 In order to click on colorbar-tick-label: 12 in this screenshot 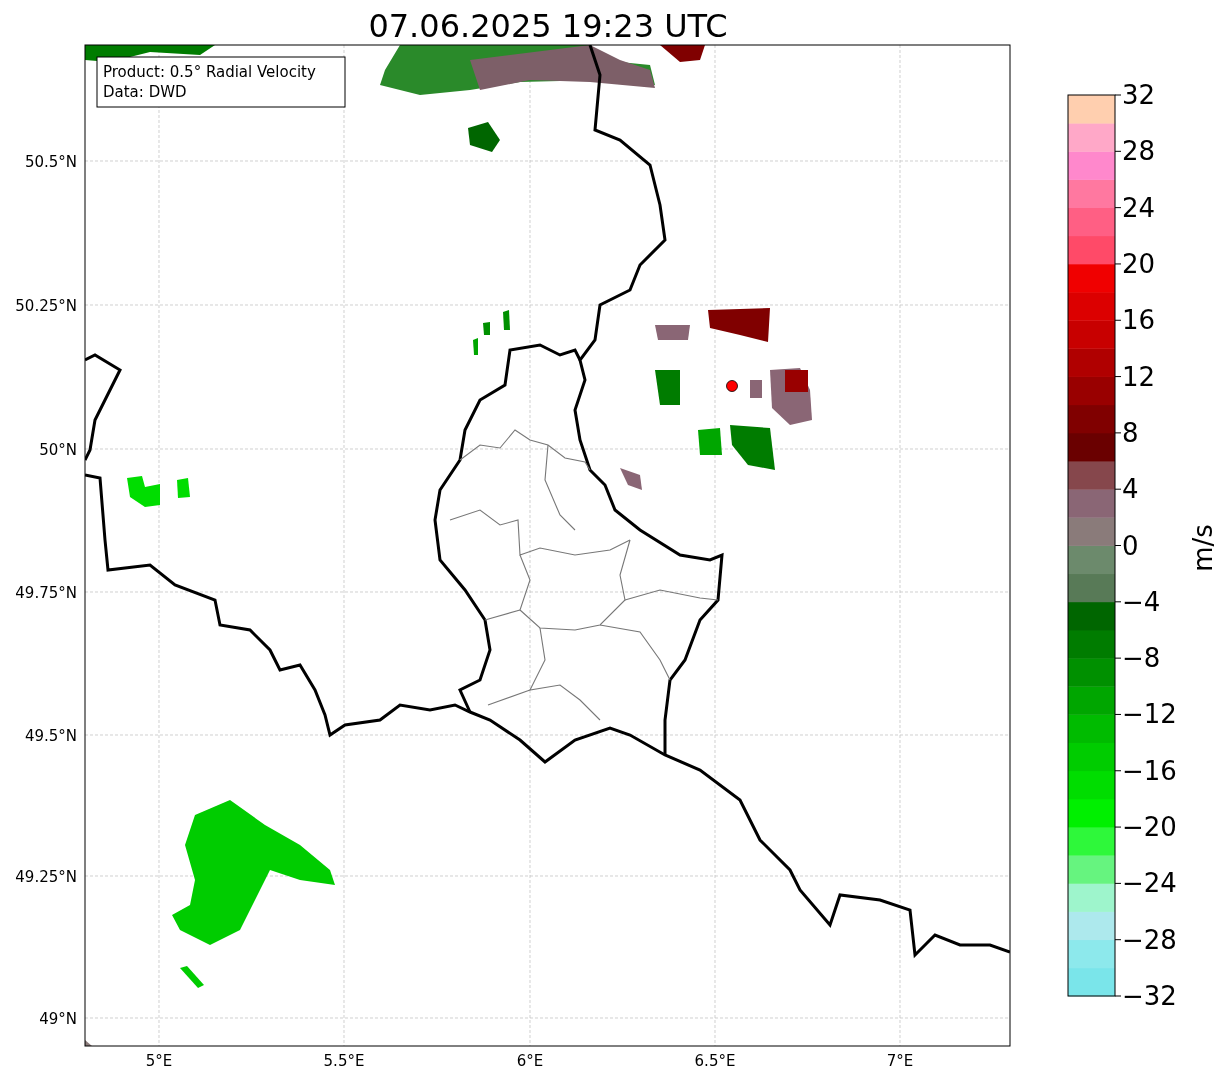, I will do `click(1139, 376)`.